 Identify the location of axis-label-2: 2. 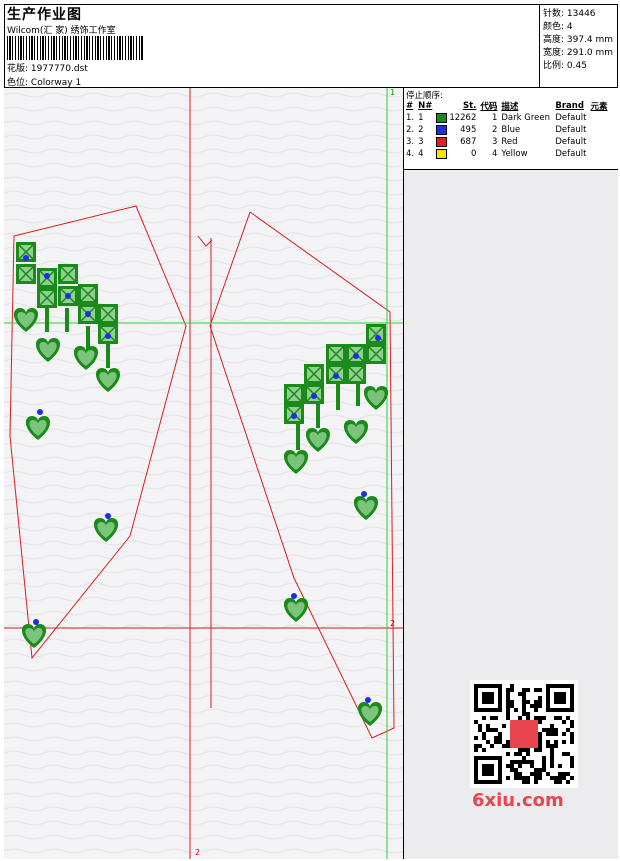
(393, 623).